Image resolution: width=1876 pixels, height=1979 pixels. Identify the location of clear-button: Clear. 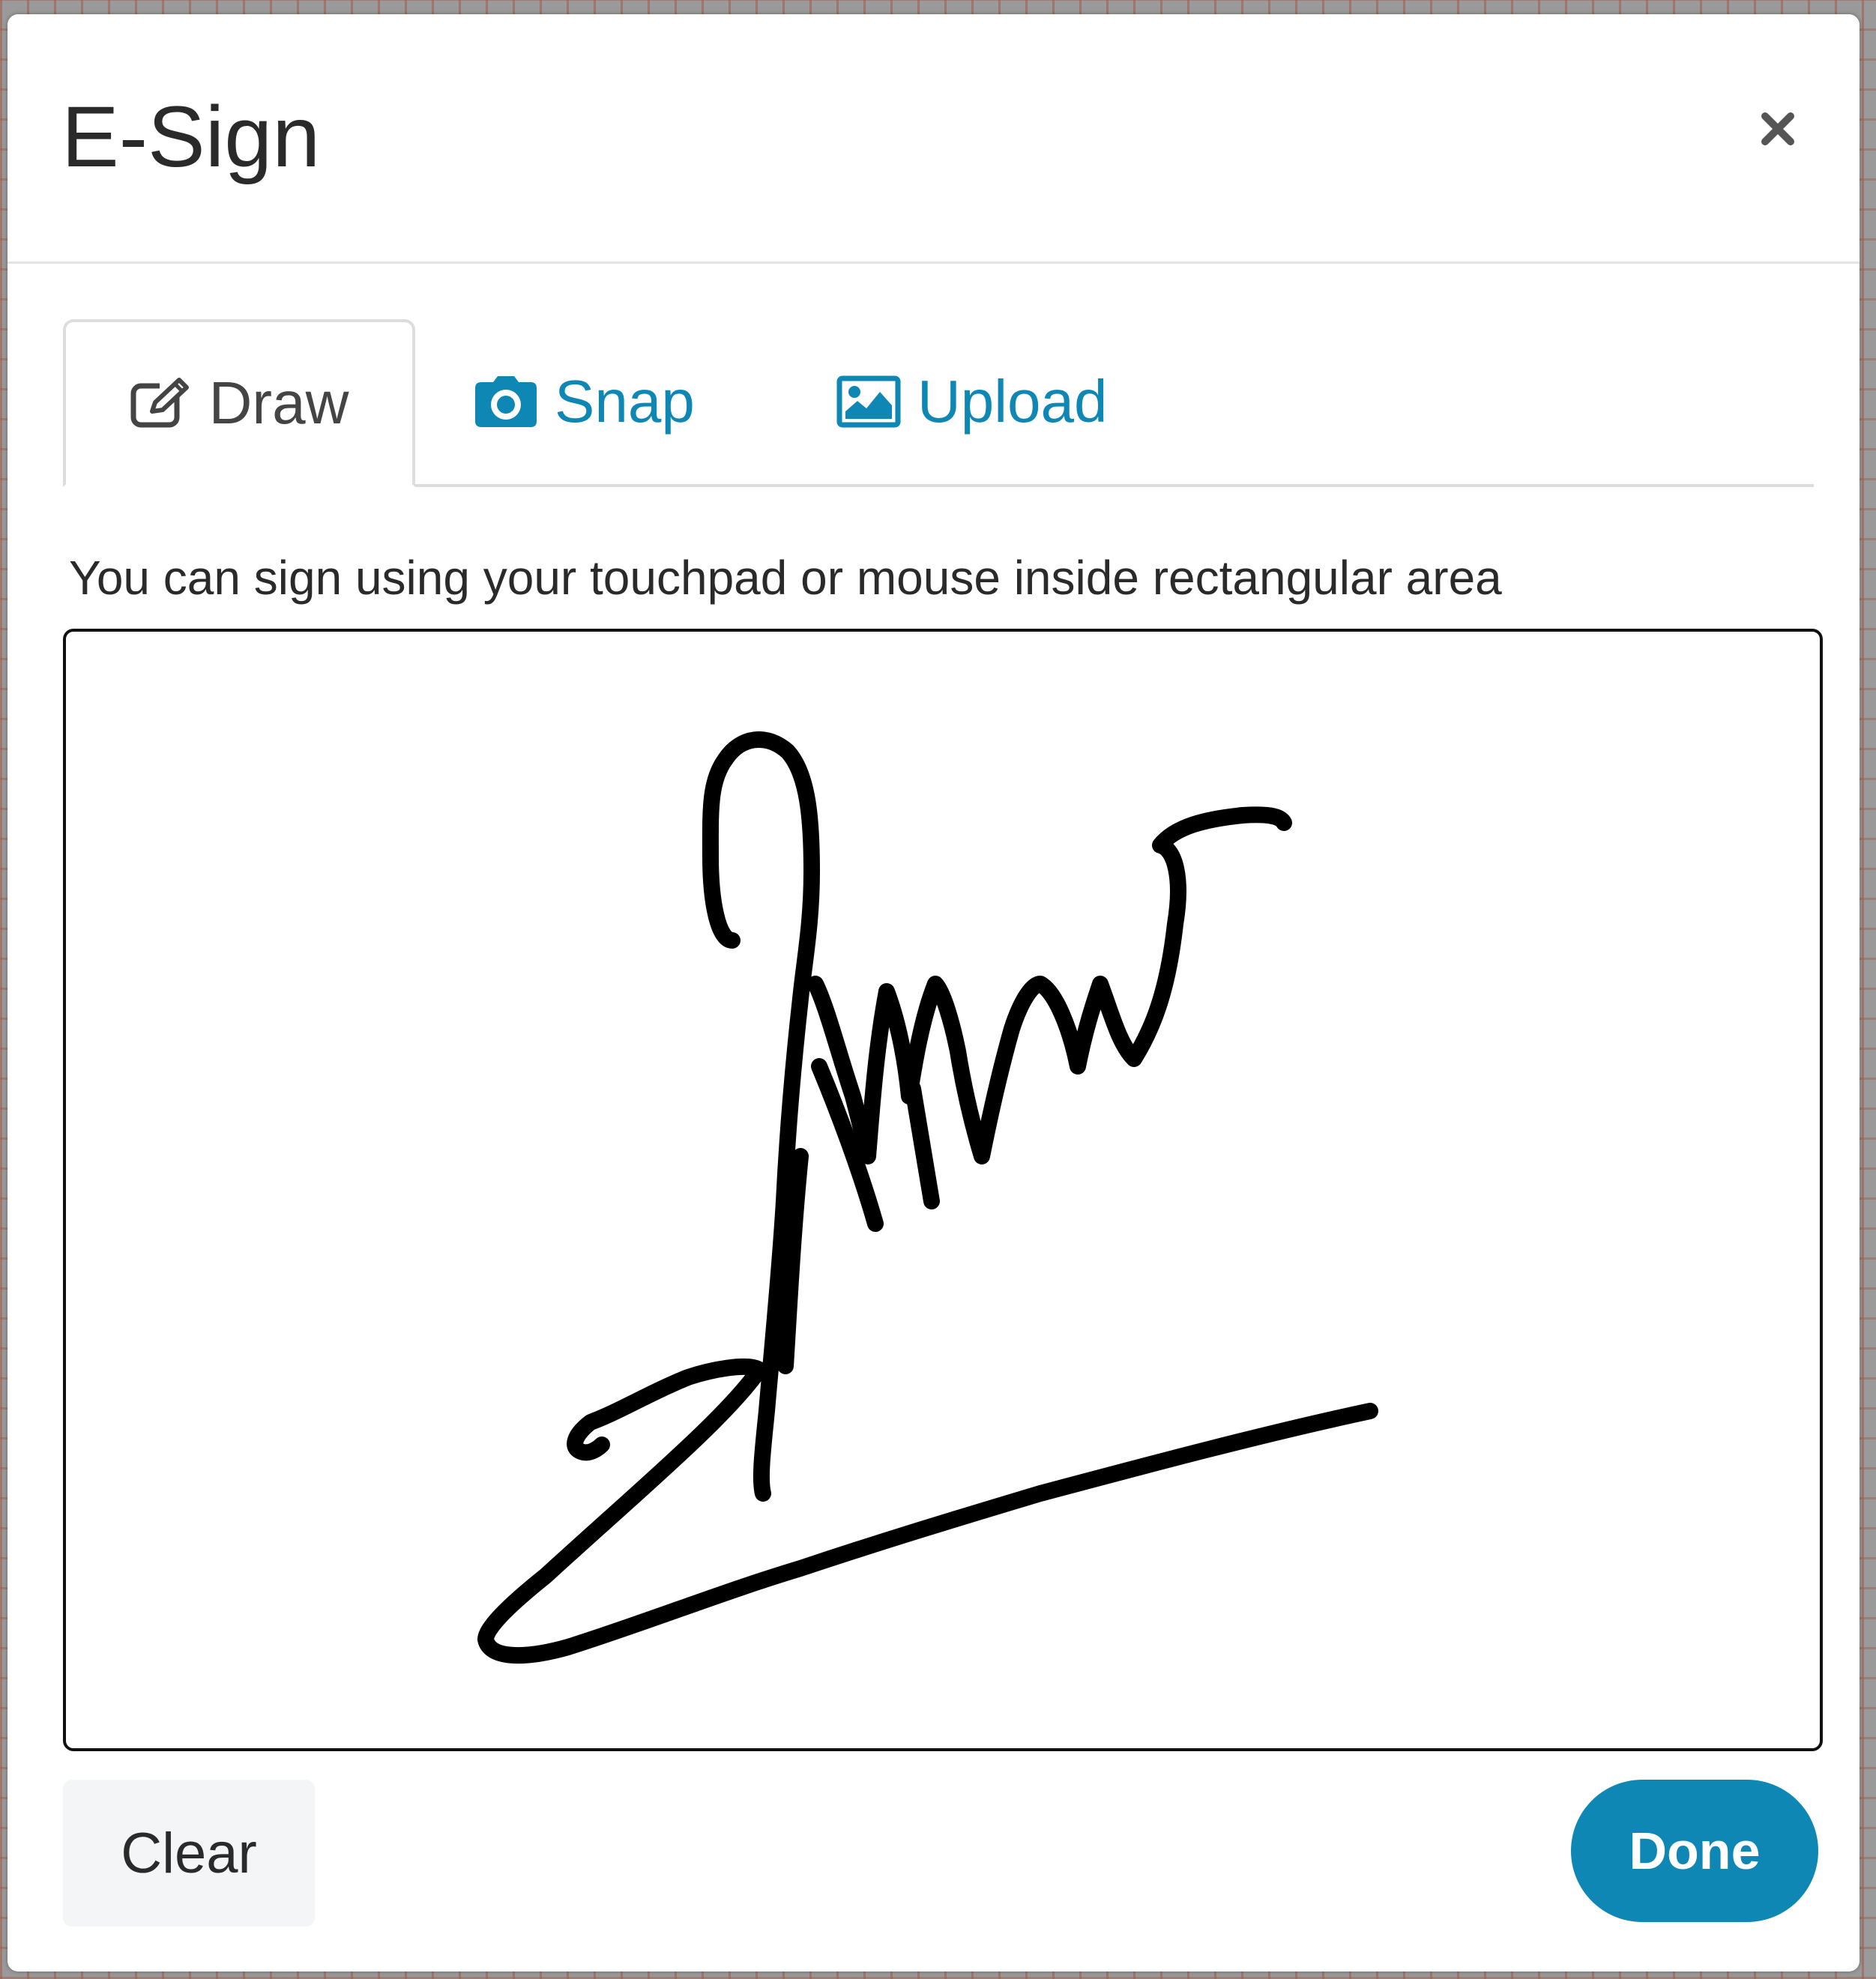
(189, 1853).